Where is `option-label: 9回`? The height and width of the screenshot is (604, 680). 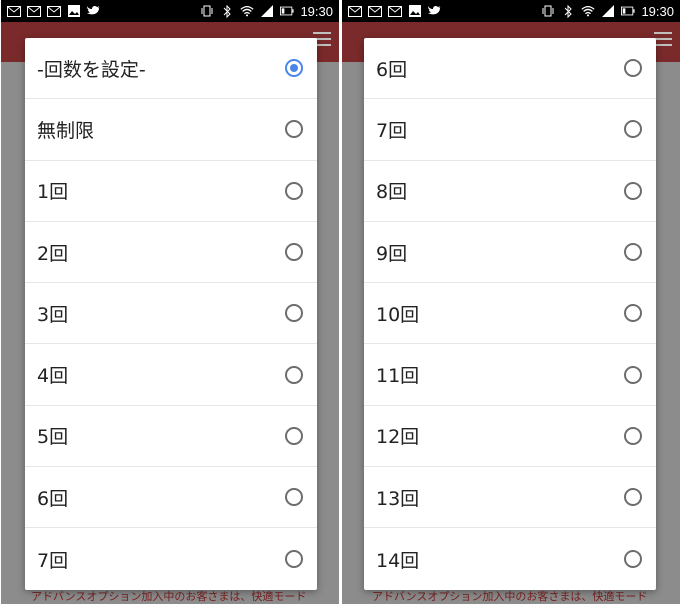 option-label: 9回 is located at coordinates (392, 253).